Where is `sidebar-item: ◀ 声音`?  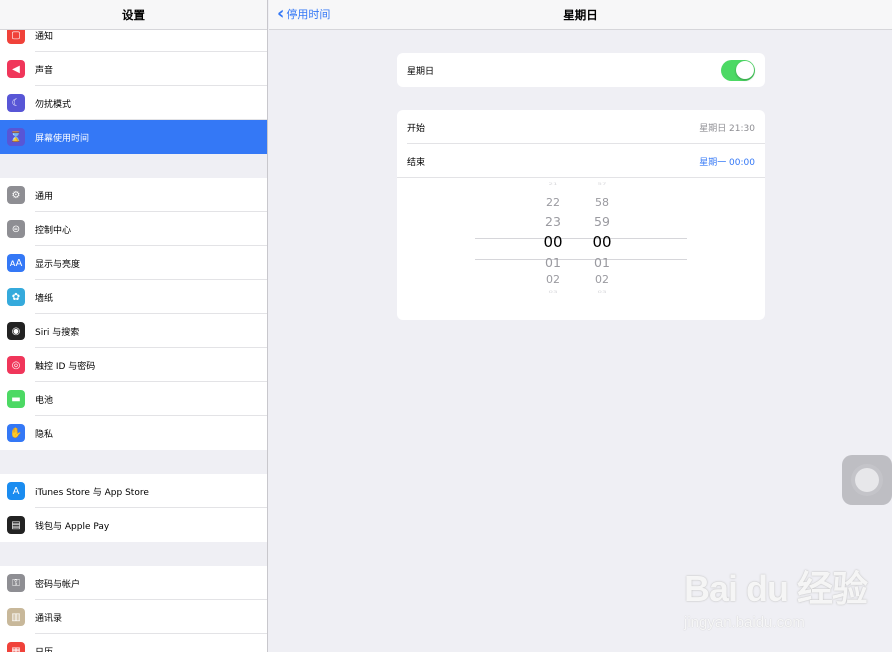 sidebar-item: ◀ 声音 is located at coordinates (133, 69).